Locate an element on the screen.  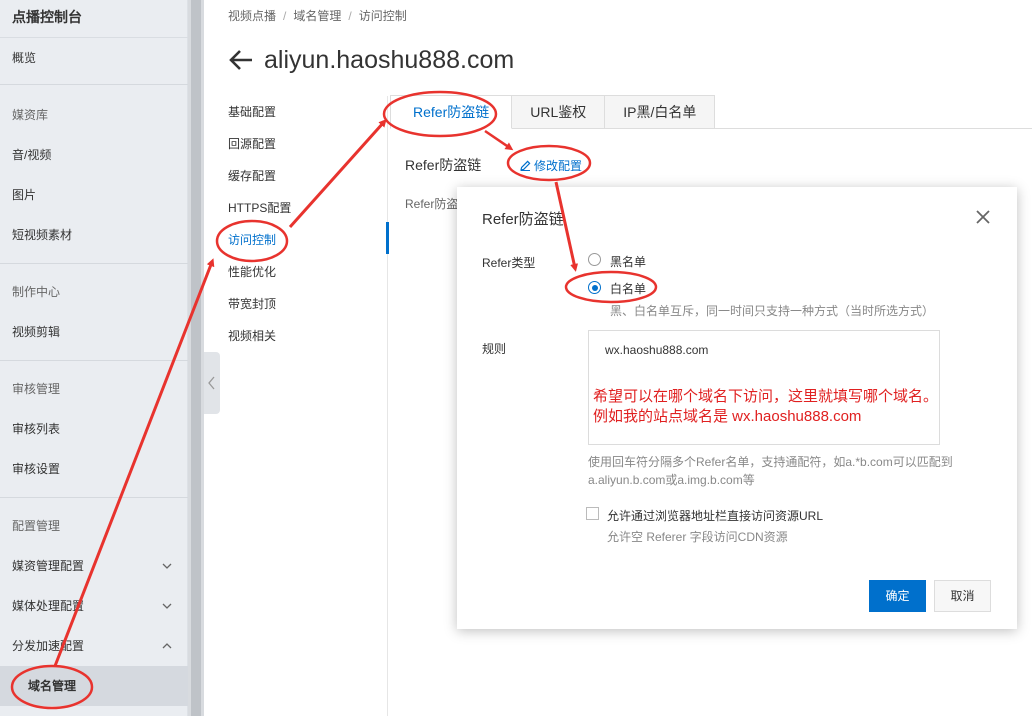
sidebar-group-media: 媒资库 is located at coordinates (30, 115).